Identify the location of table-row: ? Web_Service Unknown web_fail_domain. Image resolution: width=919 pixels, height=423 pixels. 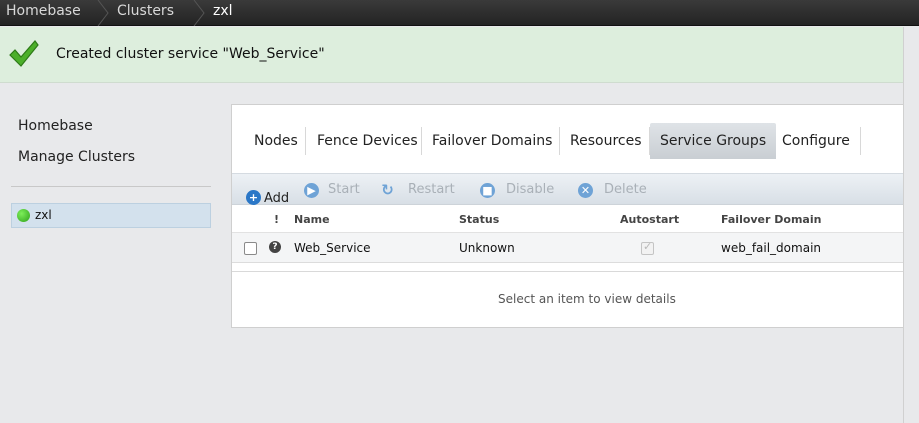
(575, 247).